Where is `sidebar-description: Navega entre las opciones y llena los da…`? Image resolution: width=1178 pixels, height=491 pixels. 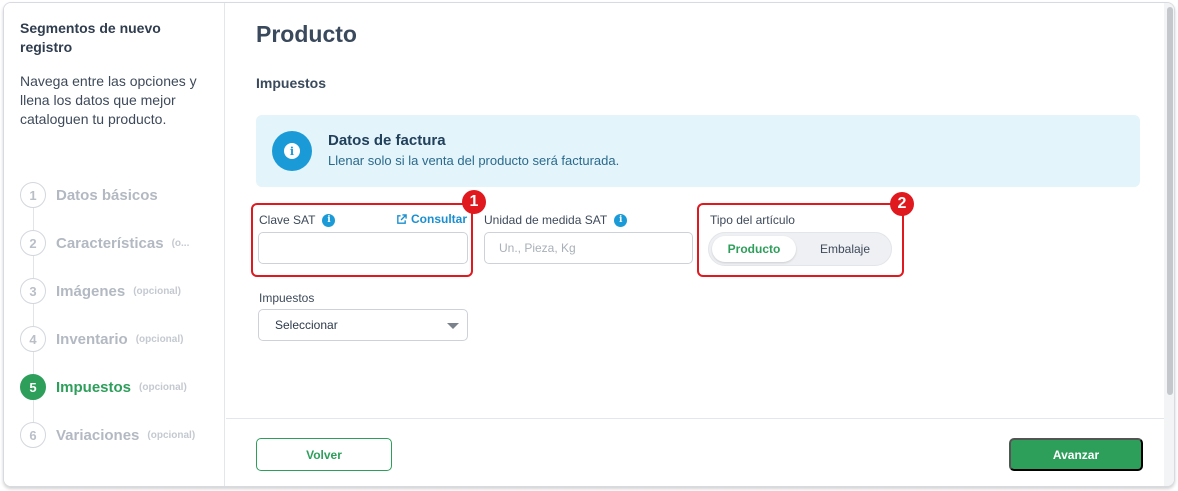 sidebar-description: Navega entre las opciones y llena los da… is located at coordinates (108, 100).